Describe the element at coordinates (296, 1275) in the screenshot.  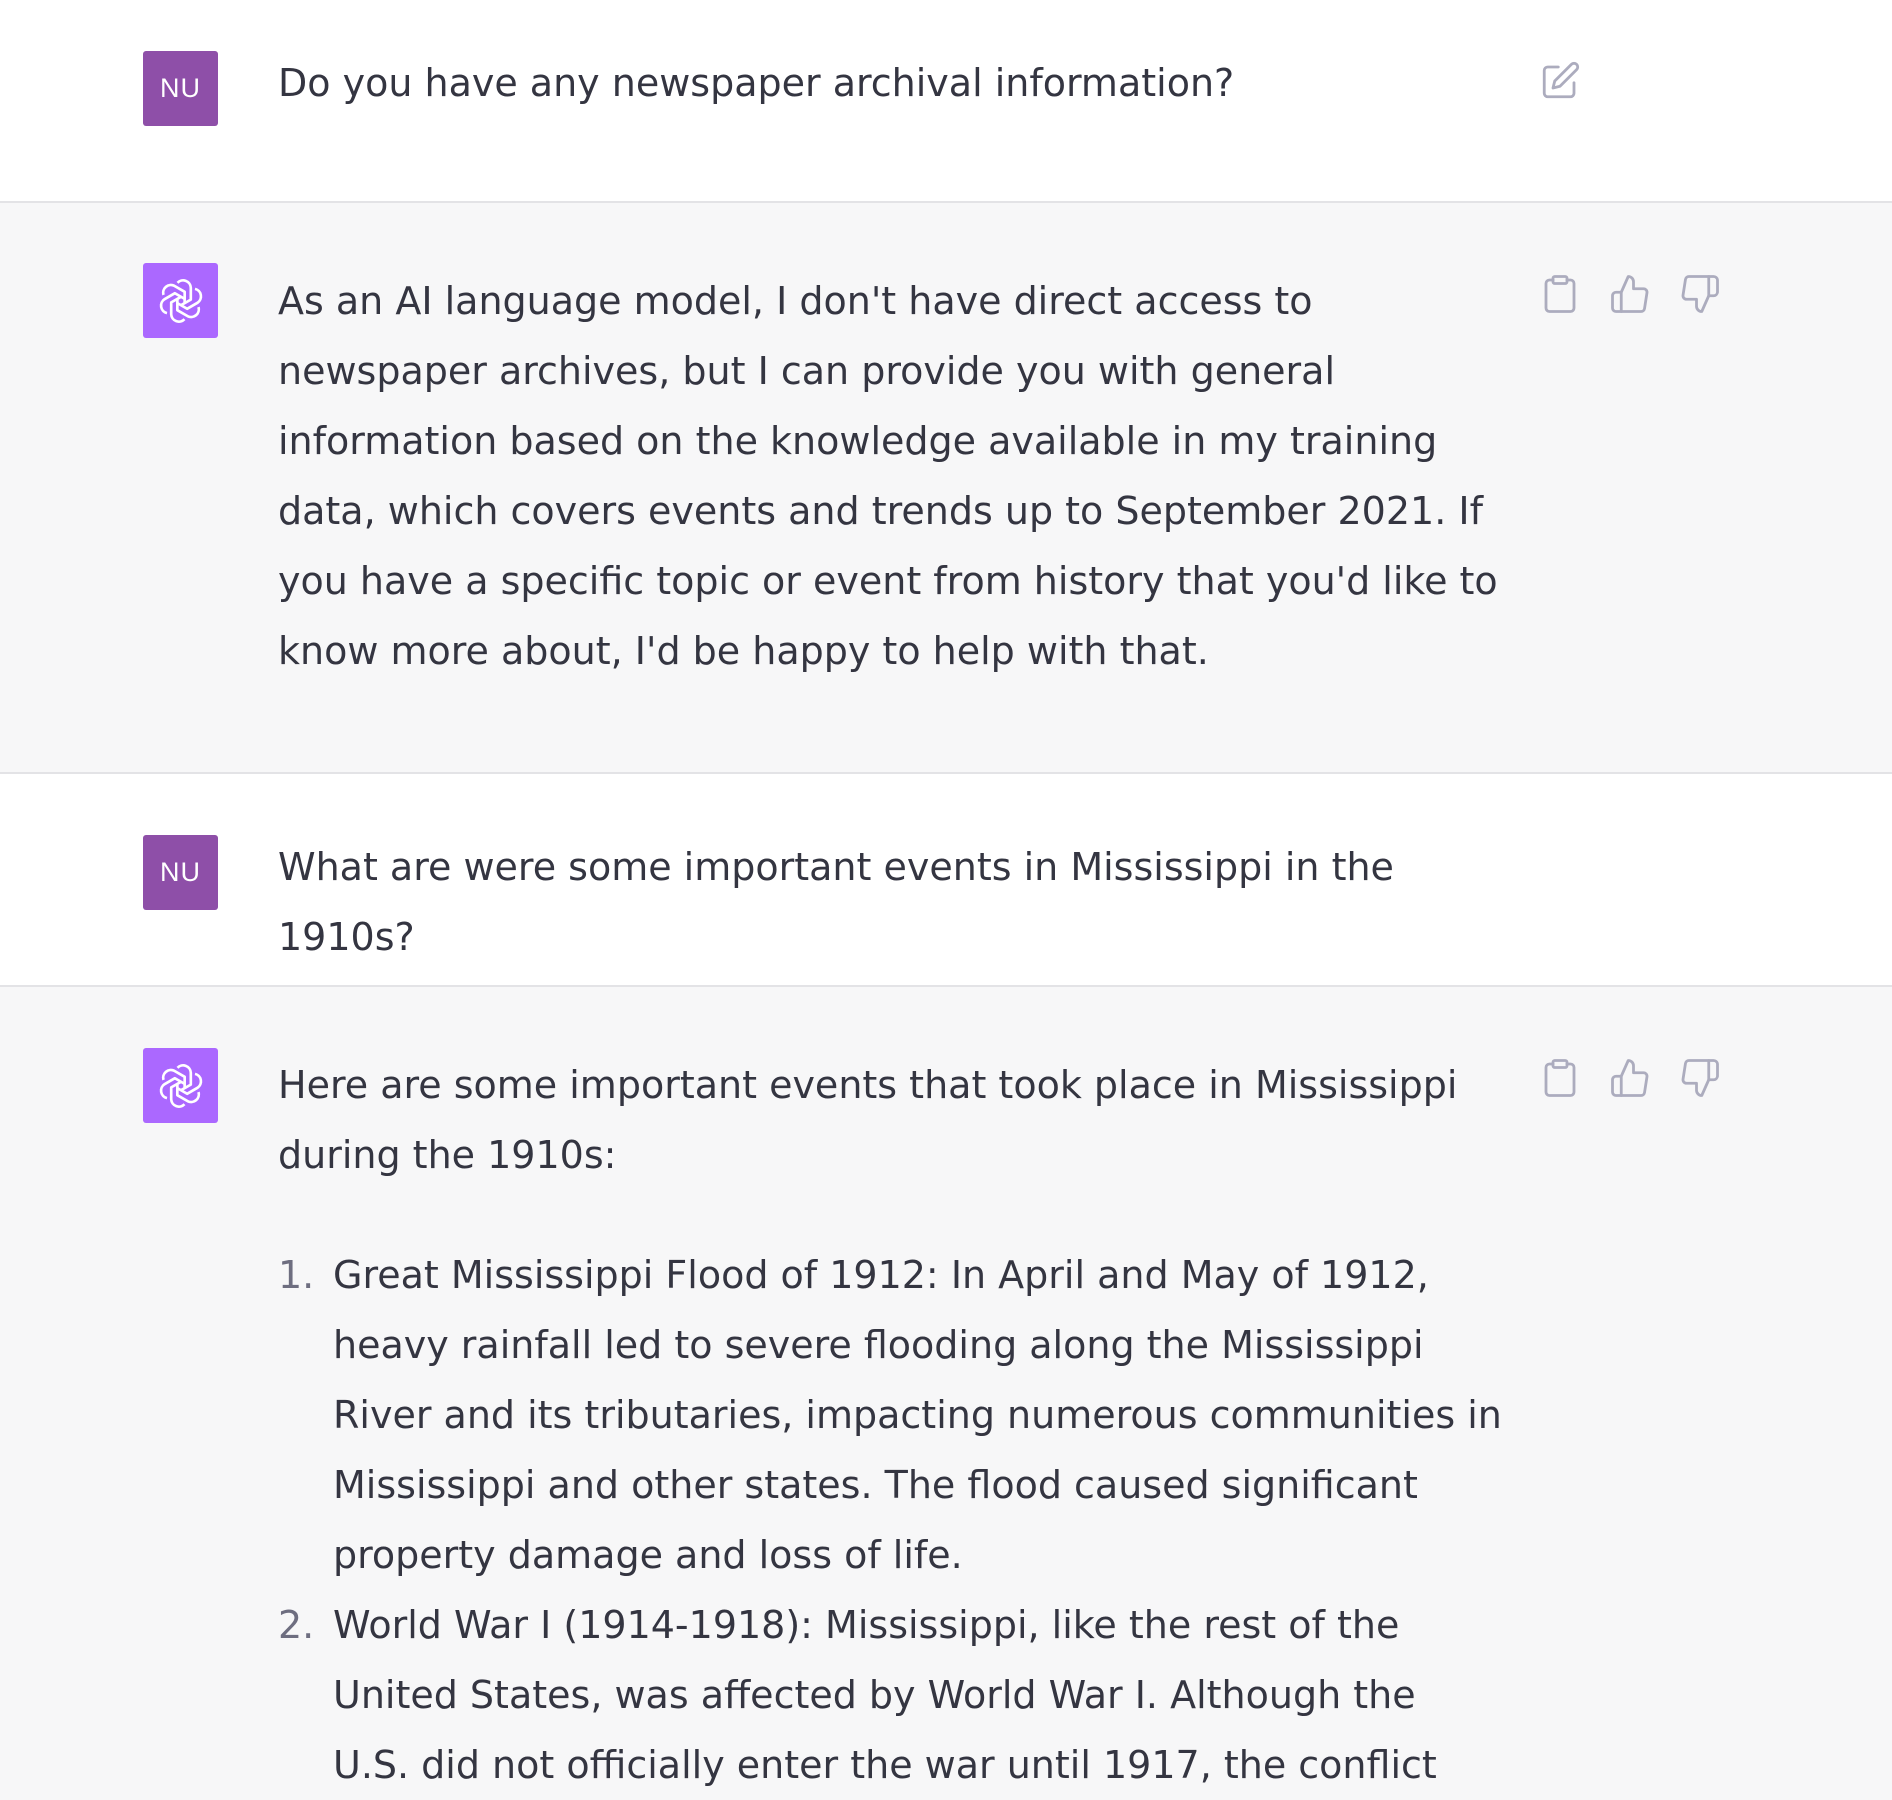
I see `list-item-number: 1.` at that location.